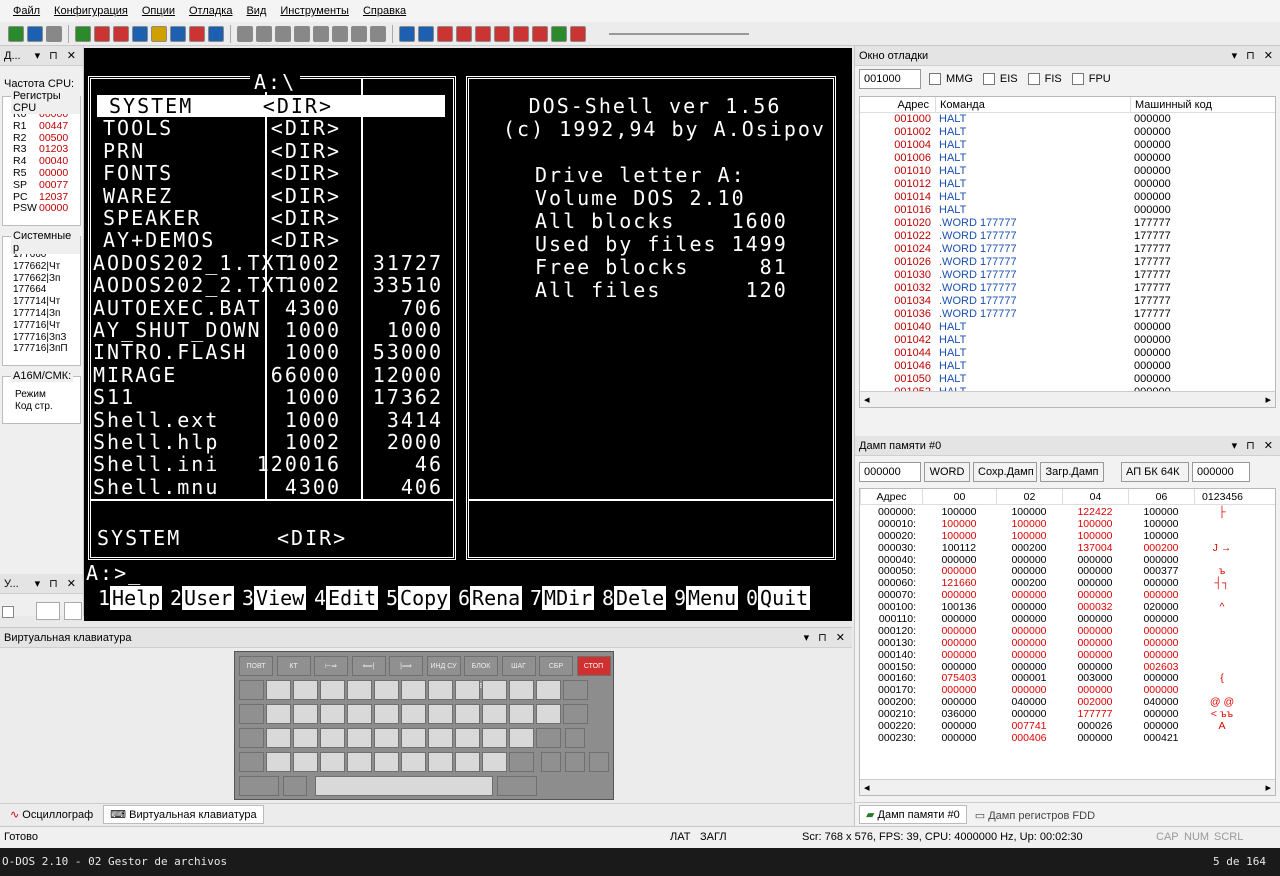  What do you see at coordinates (293, 666) in the screenshot?
I see `key-top-1: КТ` at bounding box center [293, 666].